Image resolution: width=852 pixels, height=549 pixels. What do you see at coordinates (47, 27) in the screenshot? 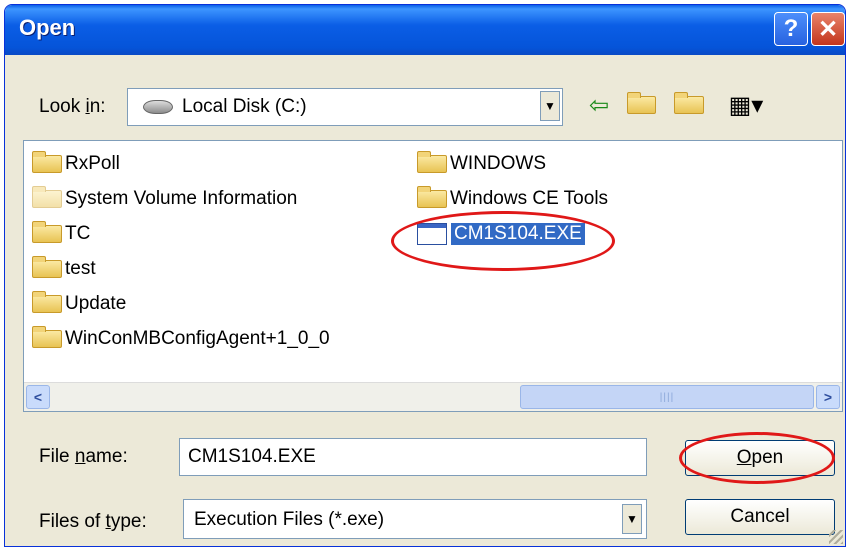
I see `window-title: Open` at bounding box center [47, 27].